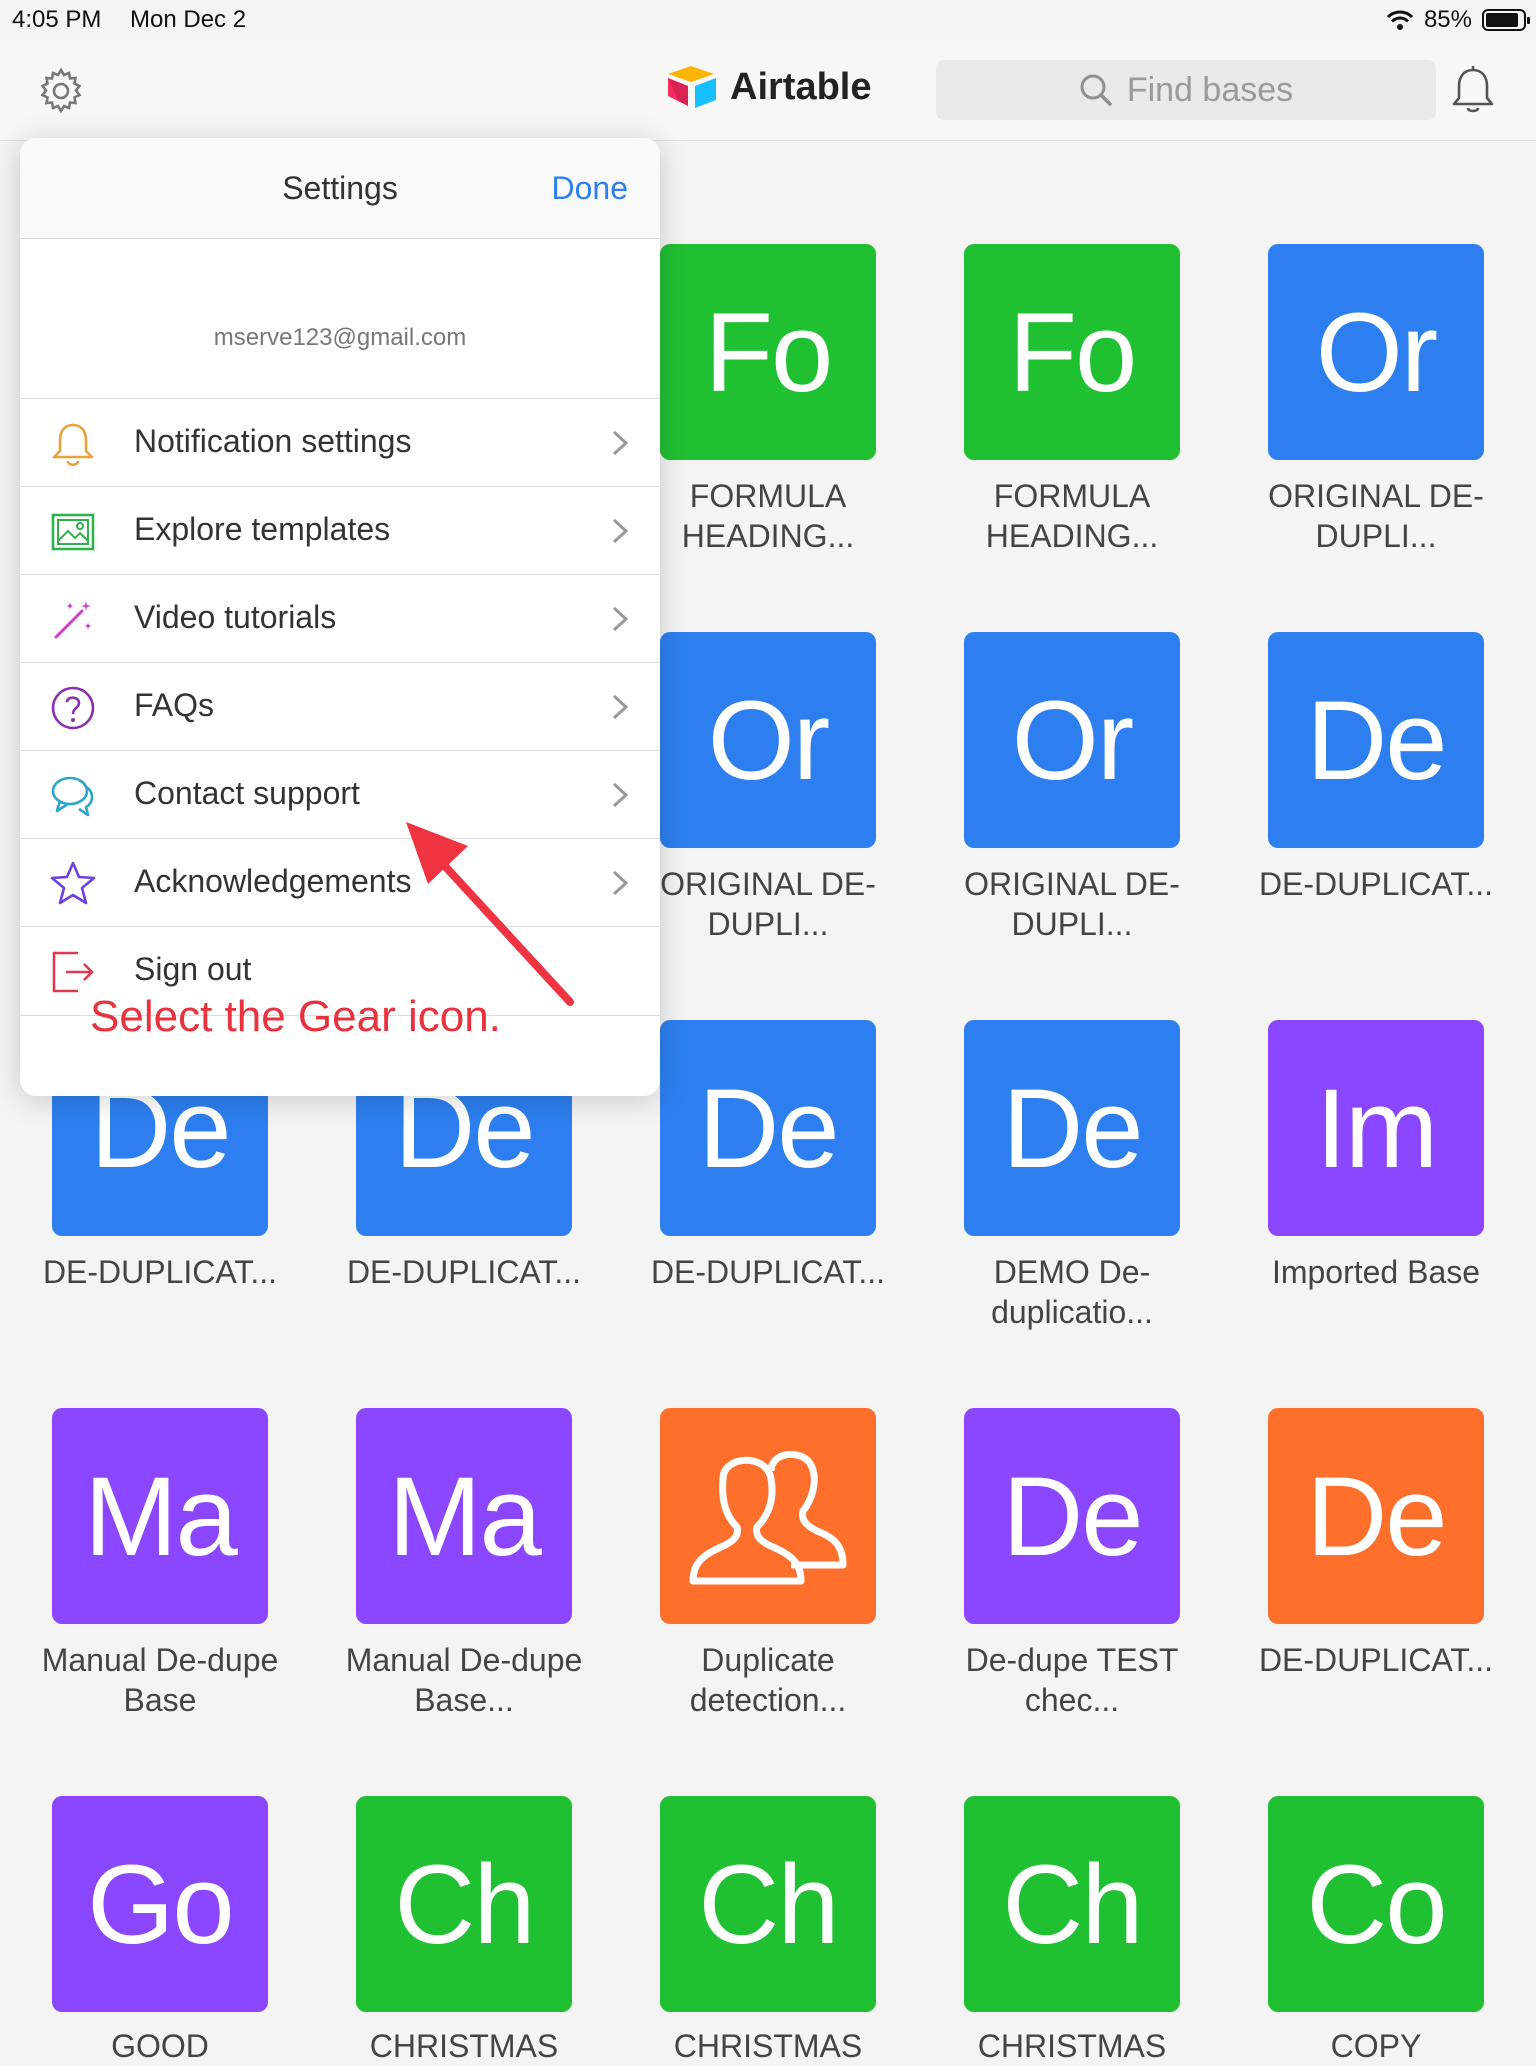 This screenshot has width=1536, height=2066. What do you see at coordinates (1210, 89) in the screenshot?
I see `search-placeholder: Find bases` at bounding box center [1210, 89].